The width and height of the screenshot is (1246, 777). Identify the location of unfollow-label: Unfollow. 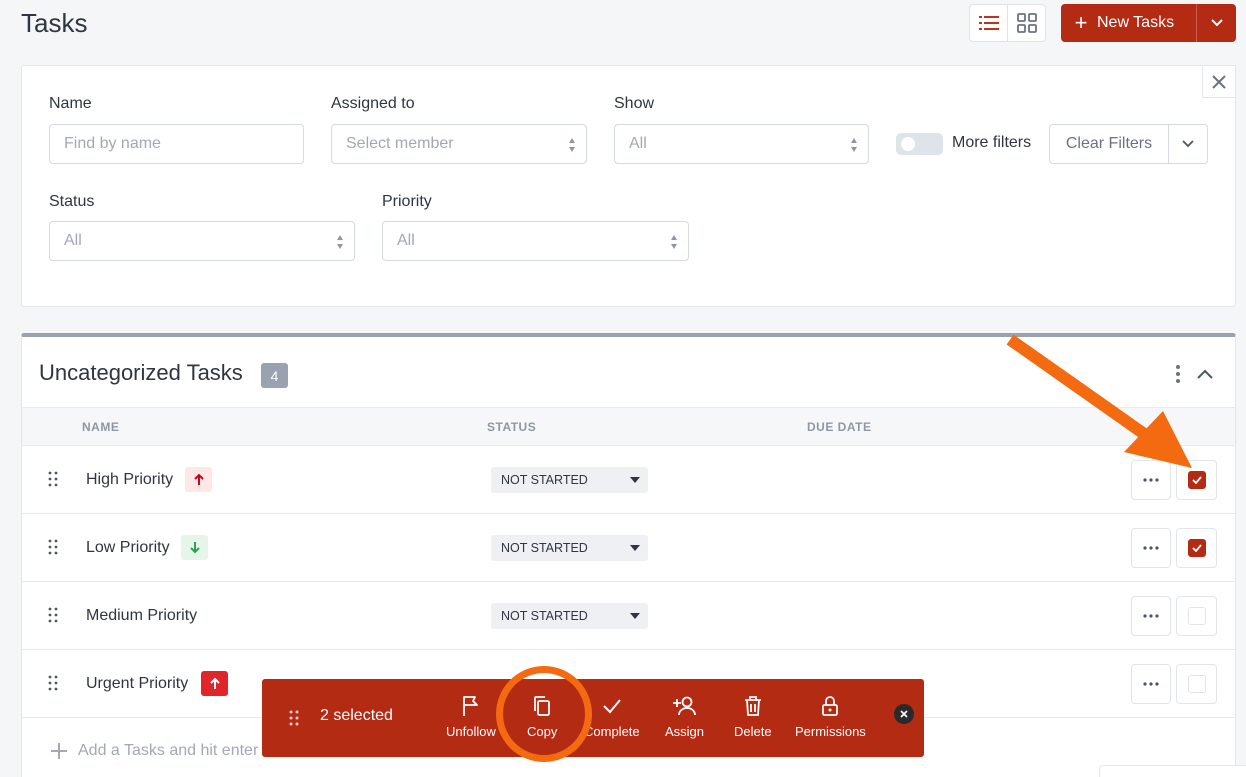
(471, 731).